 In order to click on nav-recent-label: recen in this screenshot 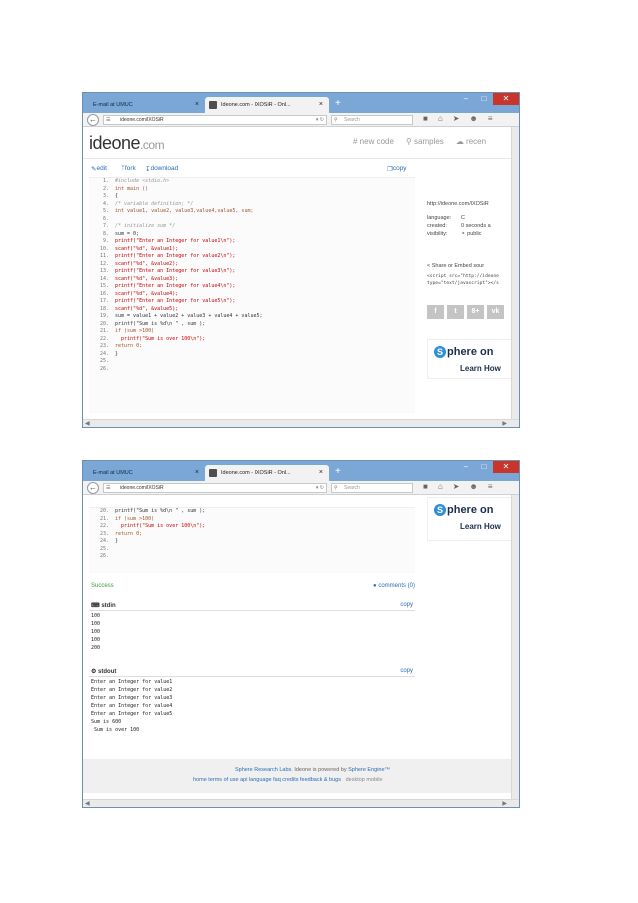, I will do `click(476, 141)`.